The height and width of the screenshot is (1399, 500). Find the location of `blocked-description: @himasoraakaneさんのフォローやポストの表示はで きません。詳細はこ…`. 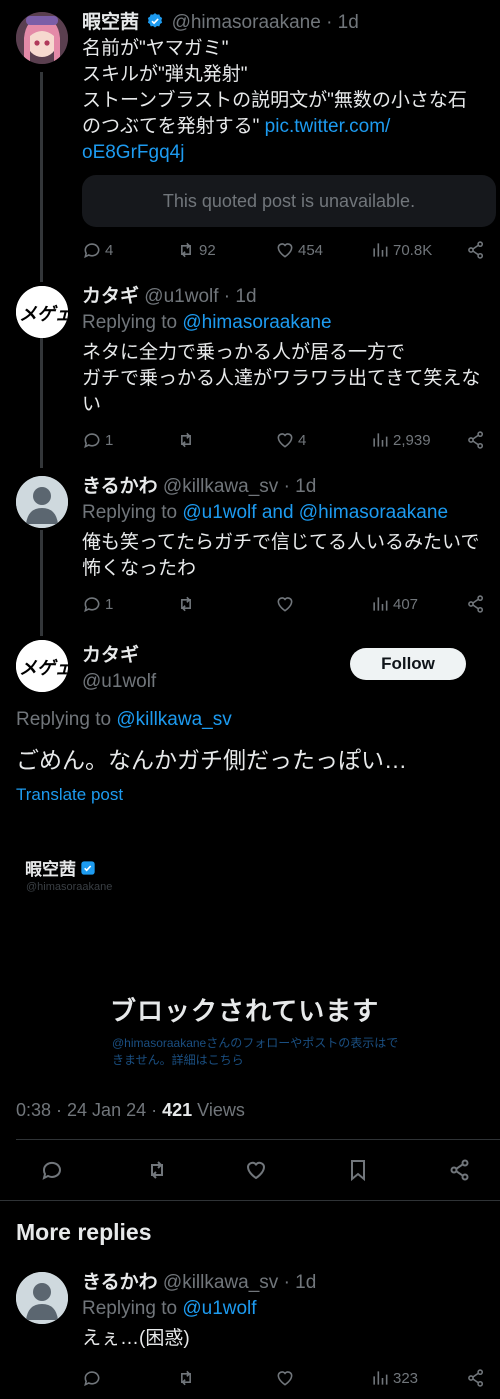

blocked-description: @himasoraakaneさんのフォローやポストの表示はで きません。詳細はこ… is located at coordinates (255, 1051).